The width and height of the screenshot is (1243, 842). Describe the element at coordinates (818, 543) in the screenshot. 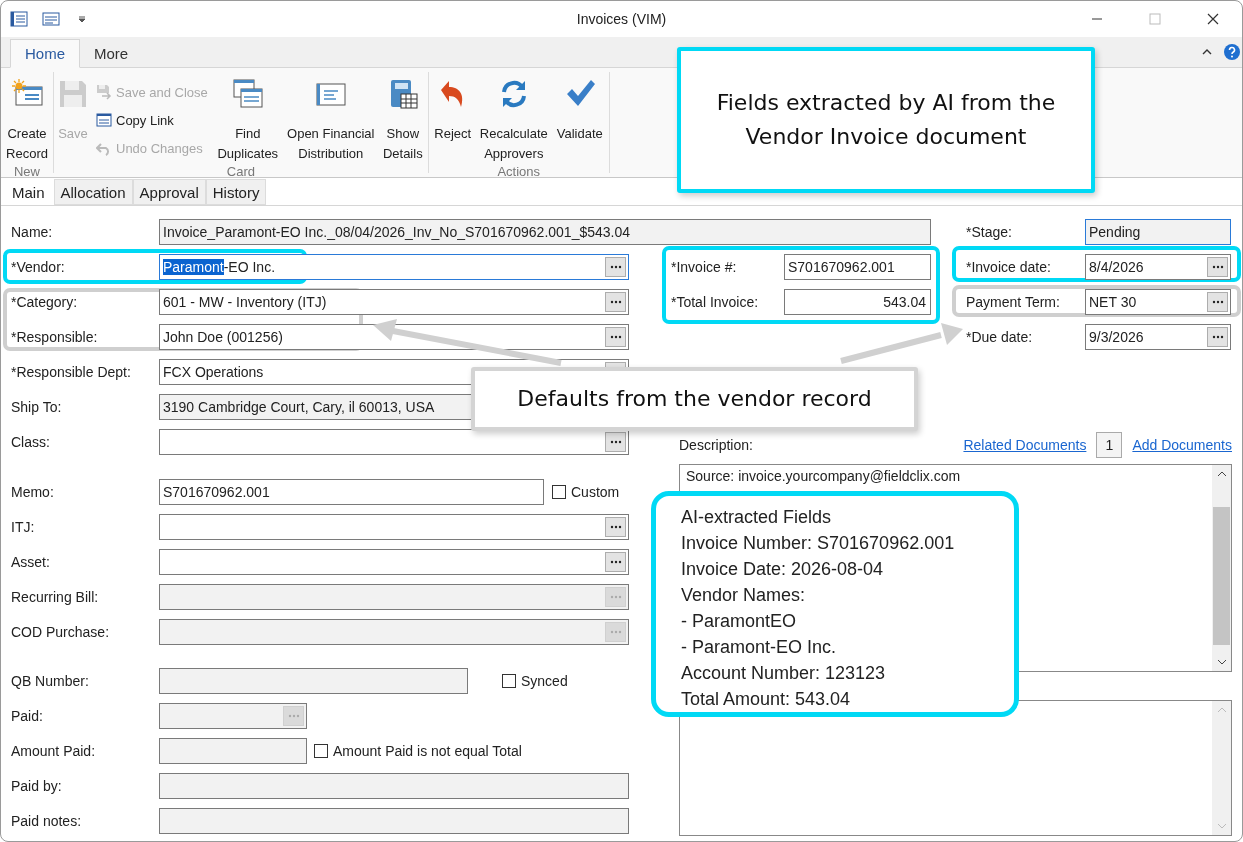

I see `extracted-field-line: Invoice Number: S701670962.001` at that location.